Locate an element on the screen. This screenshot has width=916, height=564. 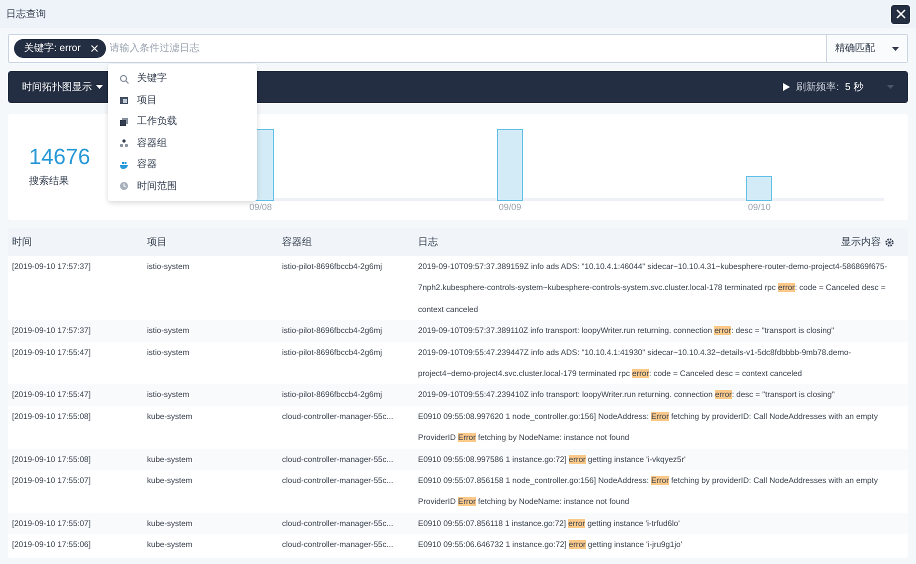
column-header: 容器组 is located at coordinates (297, 243).